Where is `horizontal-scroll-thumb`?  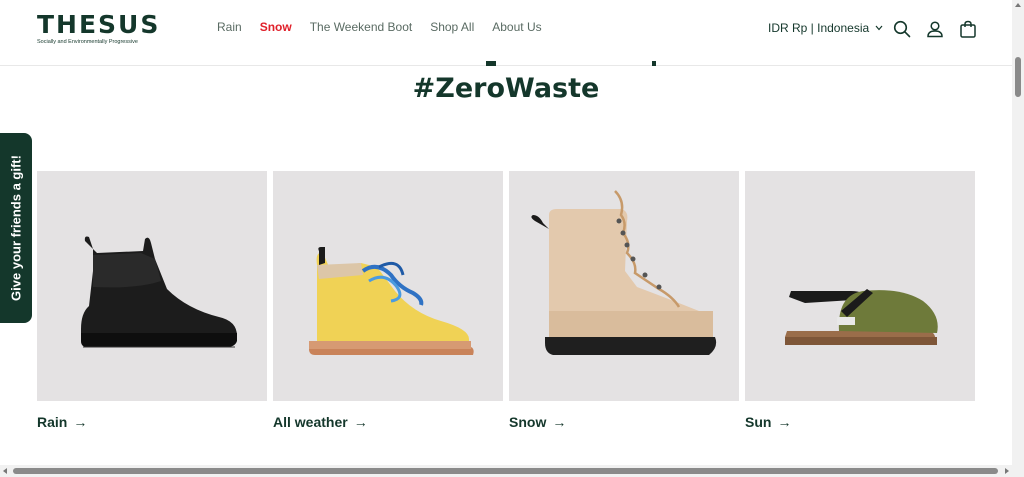
horizontal-scroll-thumb is located at coordinates (505, 471).